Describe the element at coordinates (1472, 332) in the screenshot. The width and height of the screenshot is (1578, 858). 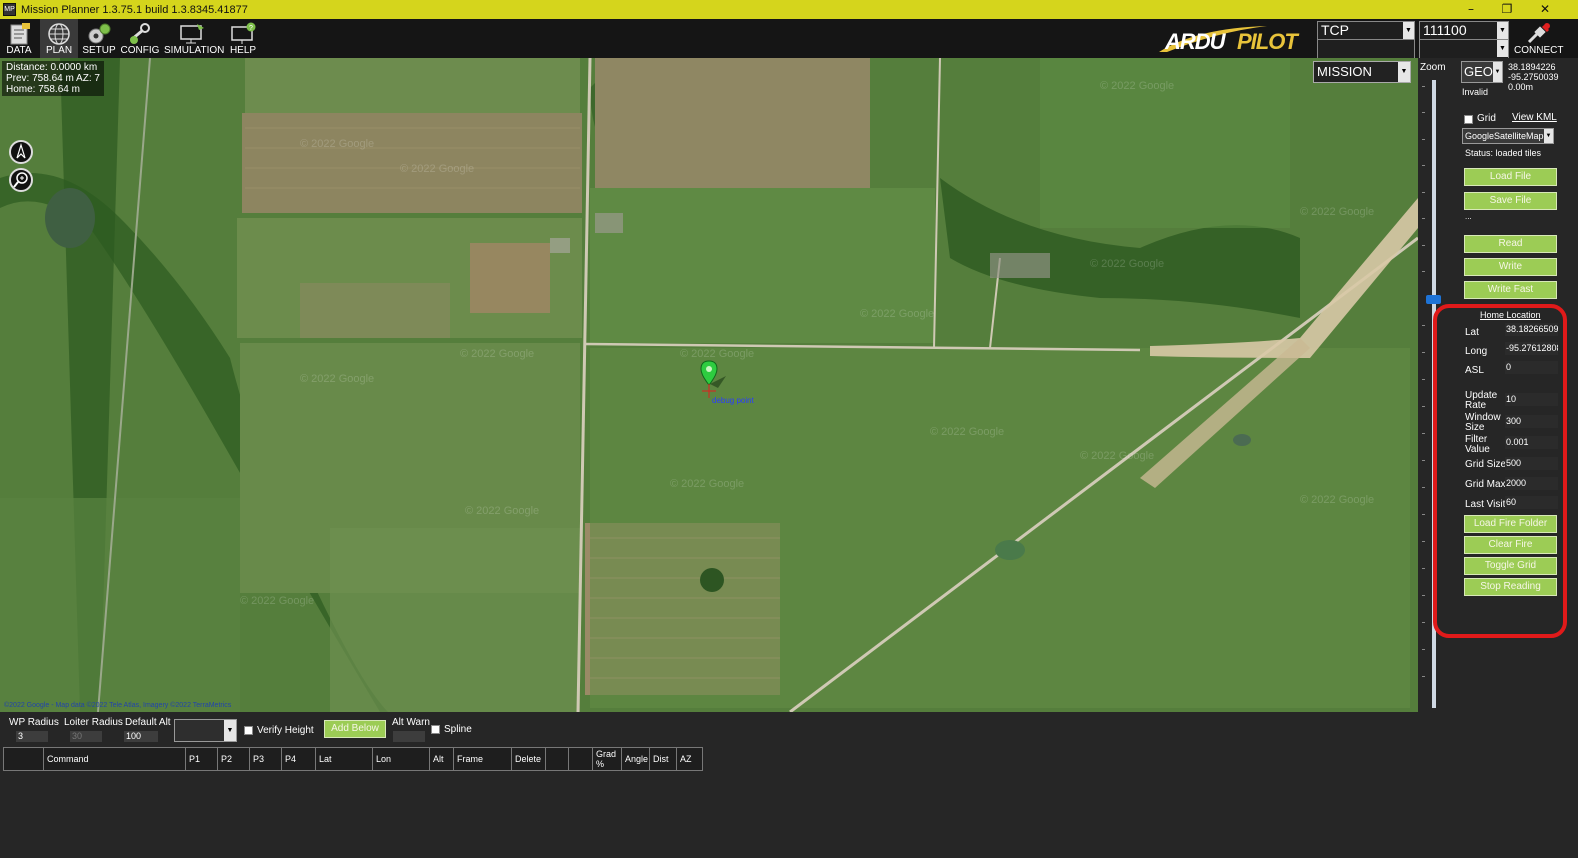
I see `lat-label: Lat` at that location.